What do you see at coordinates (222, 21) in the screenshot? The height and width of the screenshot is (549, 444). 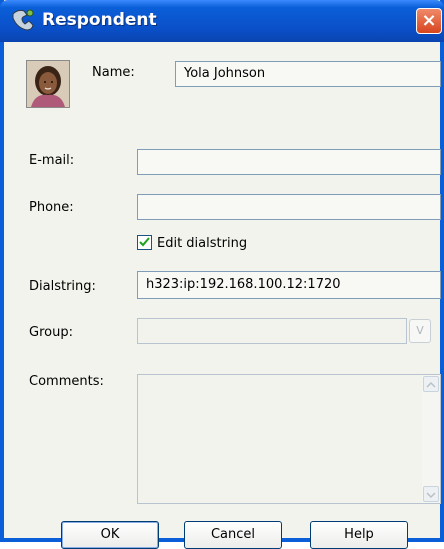 I see `title-bar: Respondent ×` at bounding box center [222, 21].